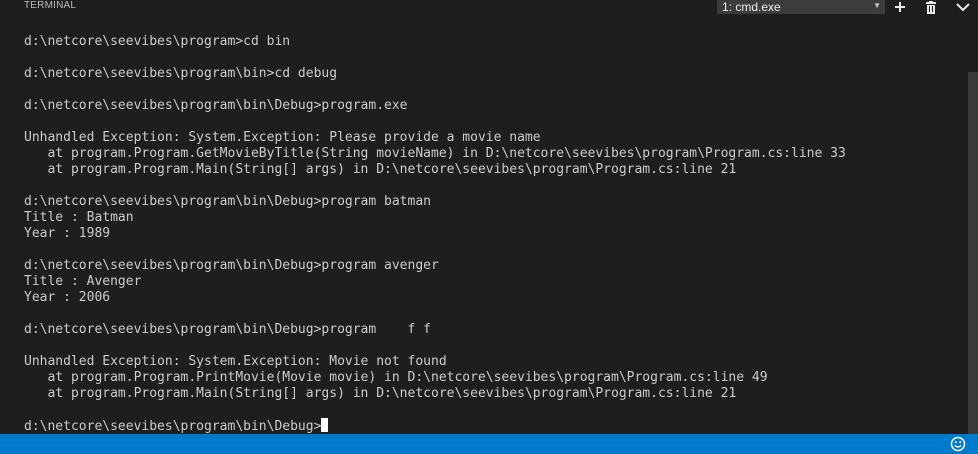 The width and height of the screenshot is (978, 454). Describe the element at coordinates (958, 444) in the screenshot. I see `smiley-icon` at that location.